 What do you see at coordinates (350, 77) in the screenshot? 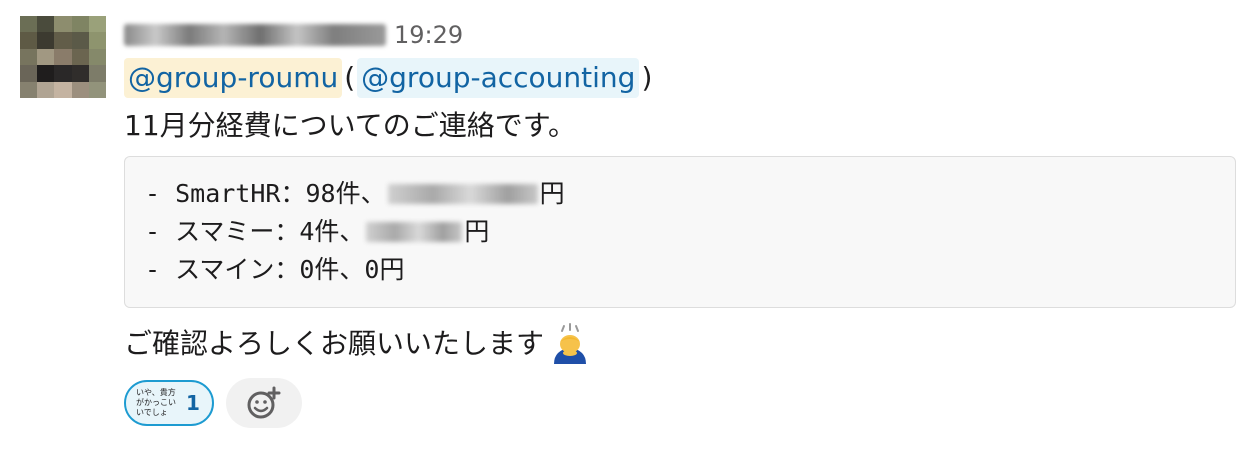
I see `open-paren: (` at bounding box center [350, 77].